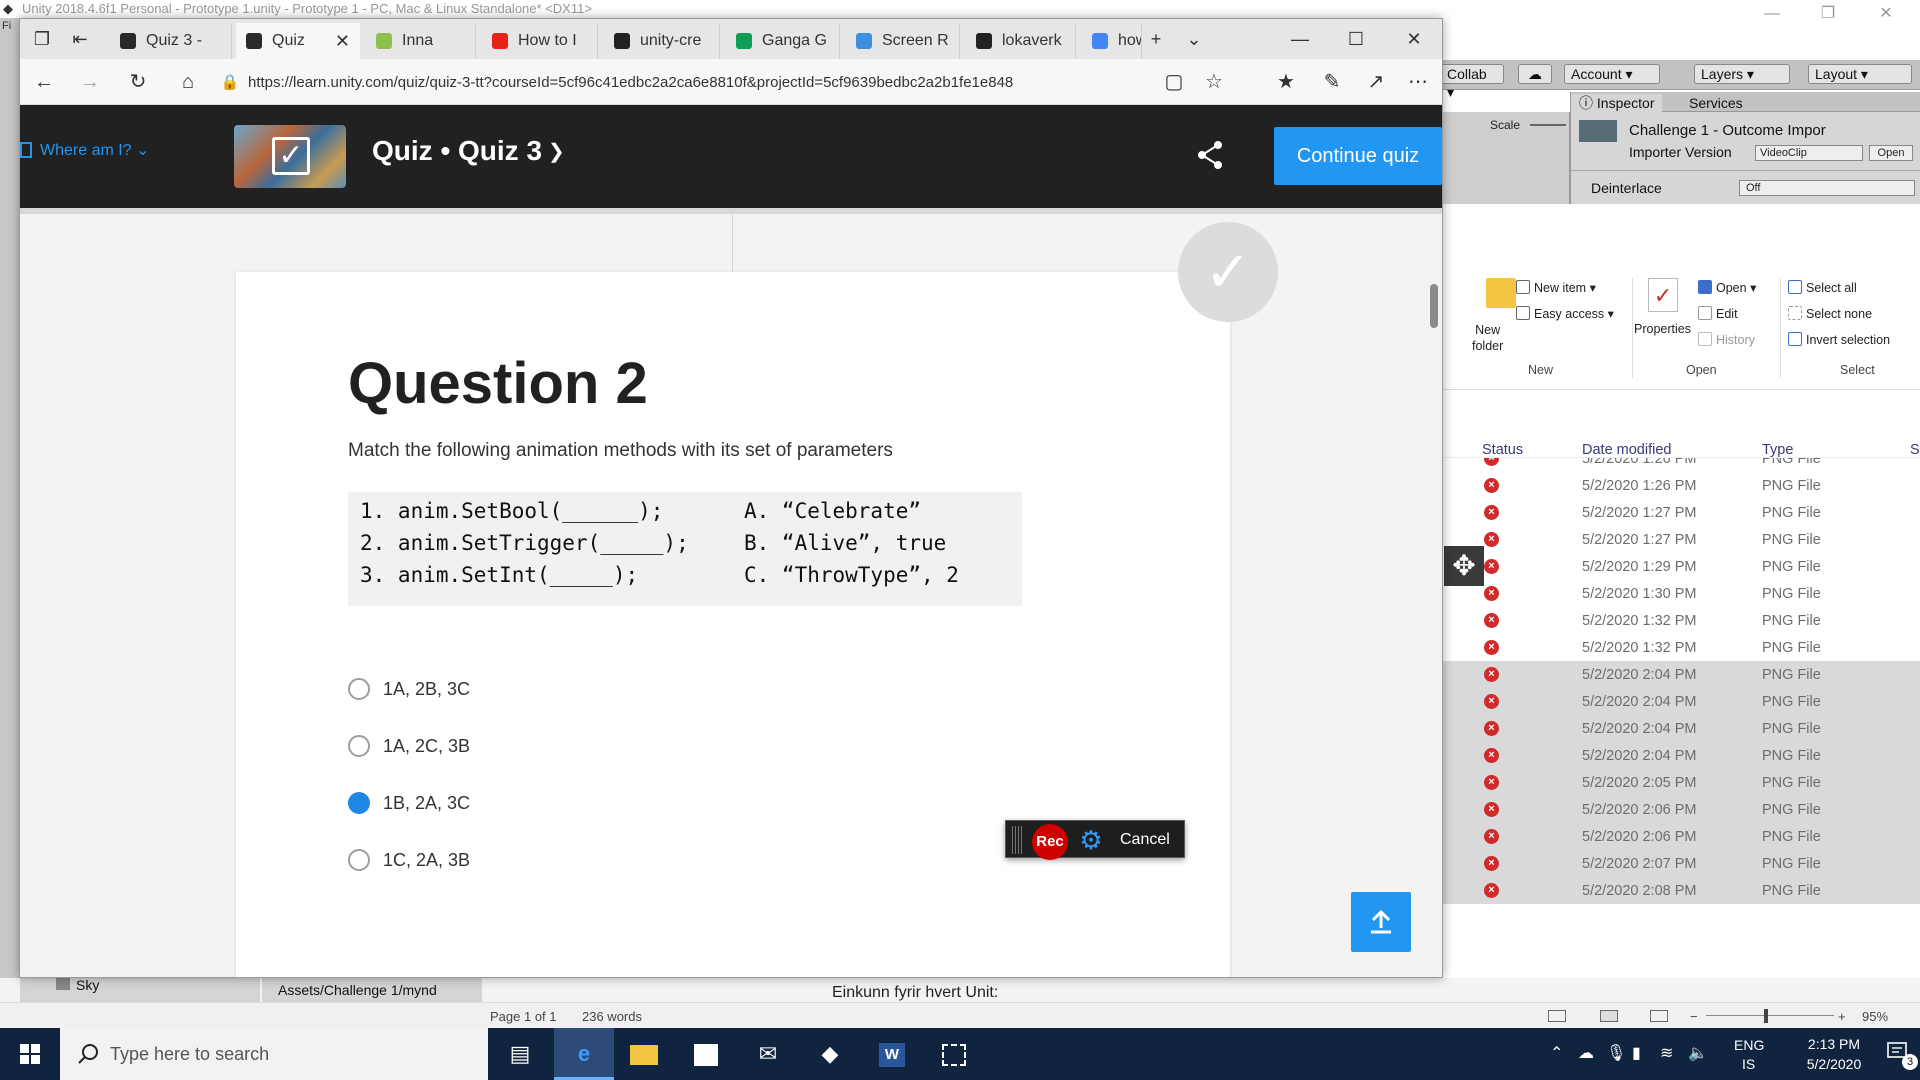  I want to click on where-am-i-button: Where am I? ⌄, so click(84, 150).